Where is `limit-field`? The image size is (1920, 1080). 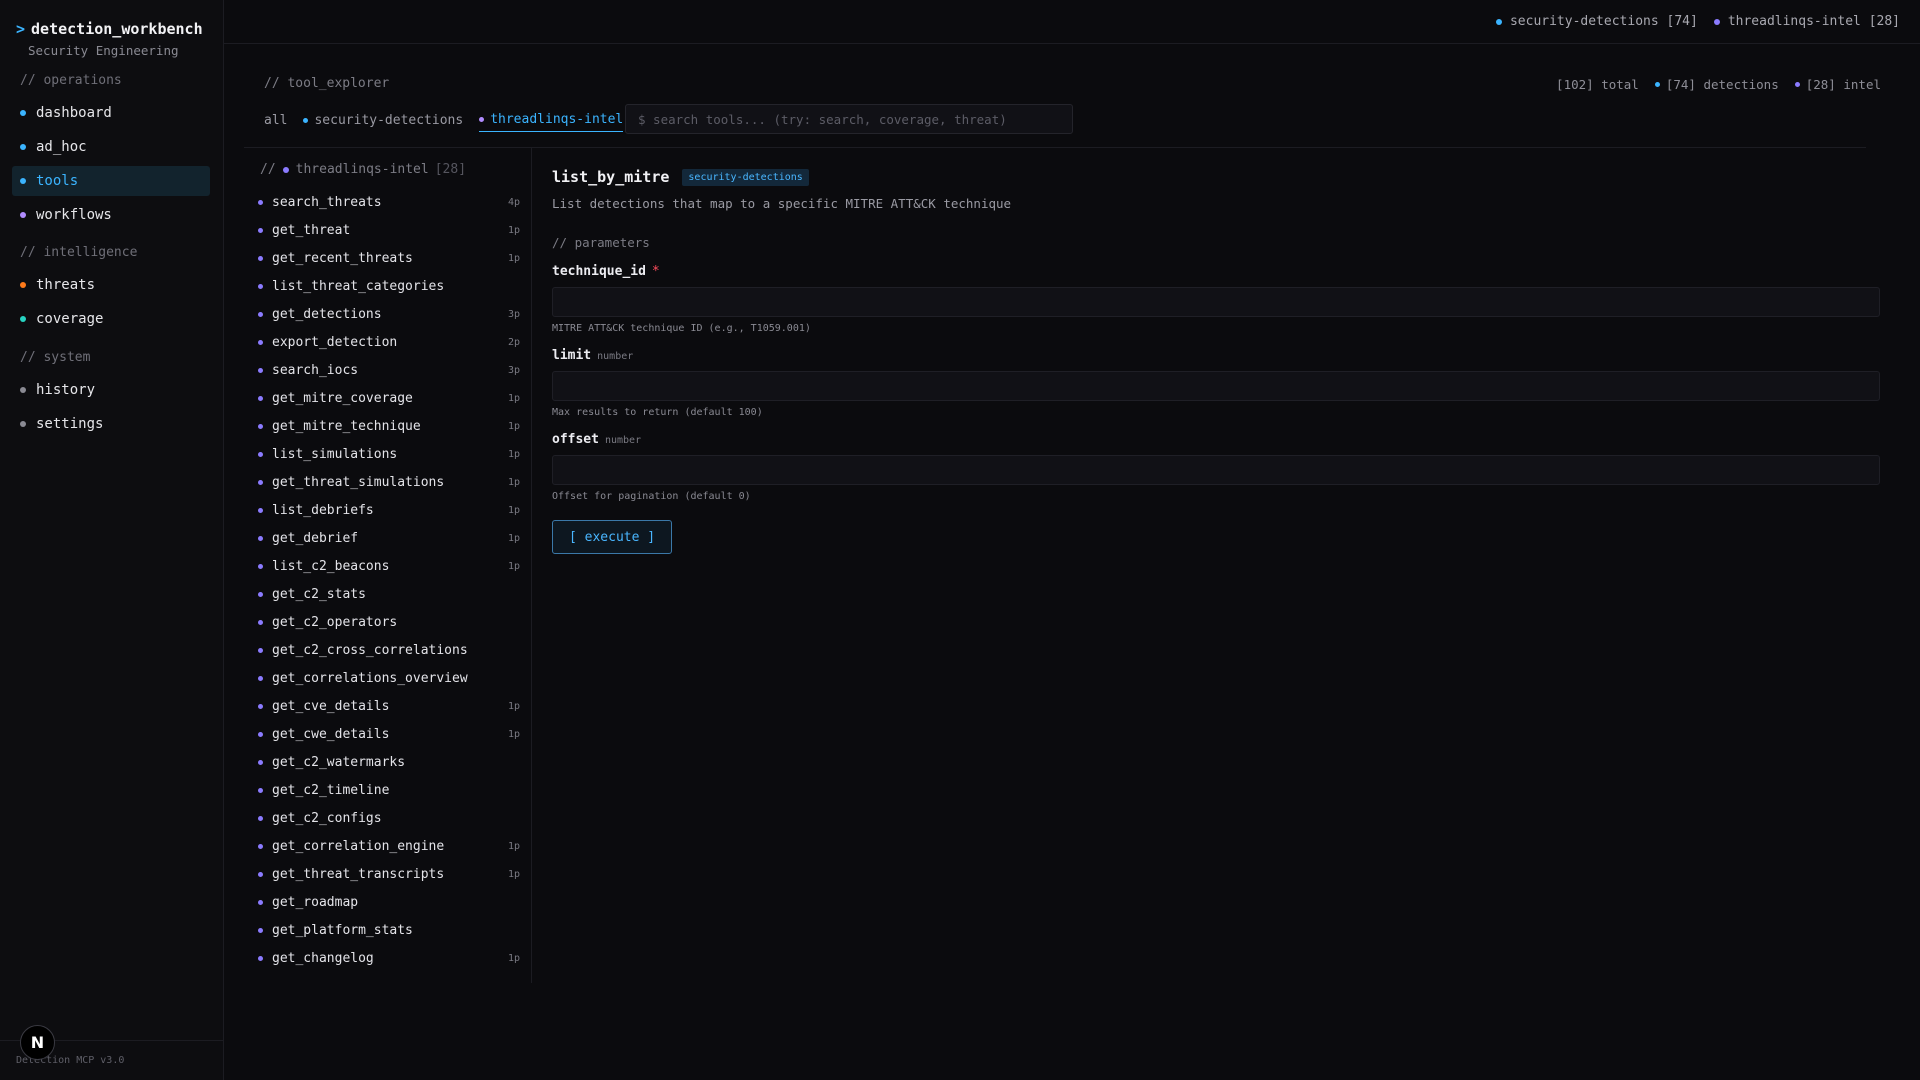
limit-field is located at coordinates (1216, 386).